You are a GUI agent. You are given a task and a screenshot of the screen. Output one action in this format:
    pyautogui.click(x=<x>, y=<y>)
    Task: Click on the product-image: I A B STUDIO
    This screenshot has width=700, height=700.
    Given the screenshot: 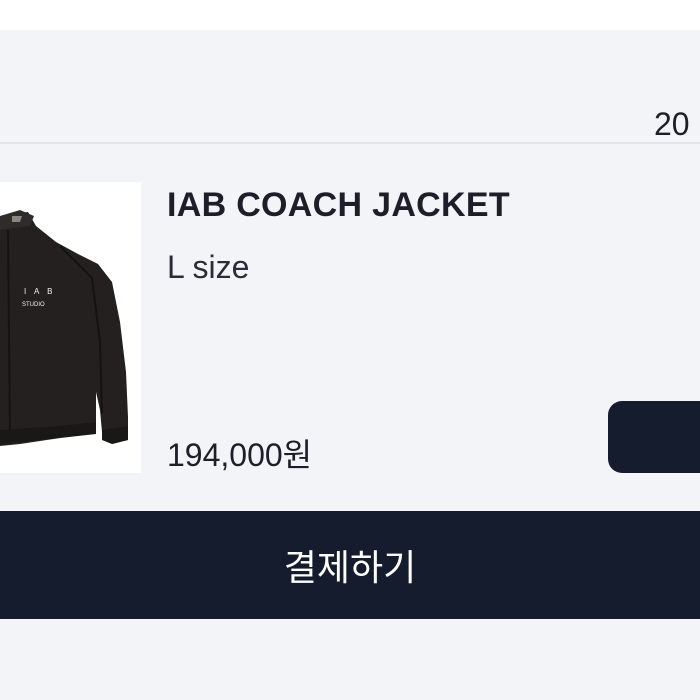 What is the action you would take?
    pyautogui.click(x=70, y=327)
    